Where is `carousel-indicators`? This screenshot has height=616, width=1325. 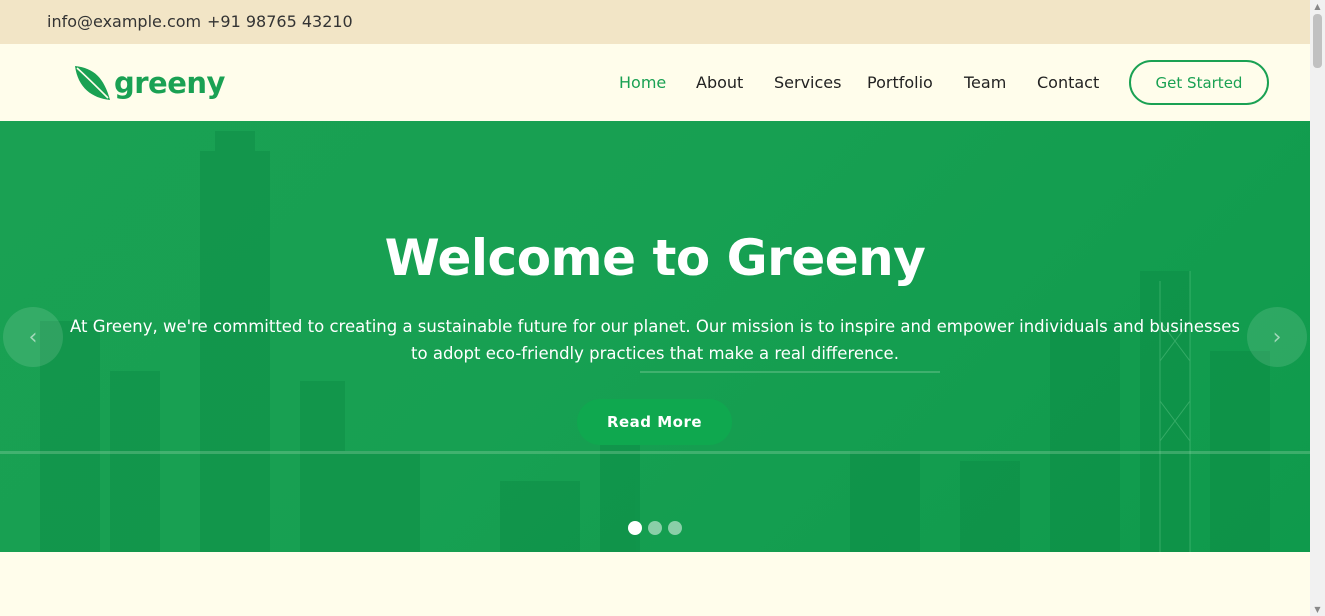
carousel-indicators is located at coordinates (655, 528).